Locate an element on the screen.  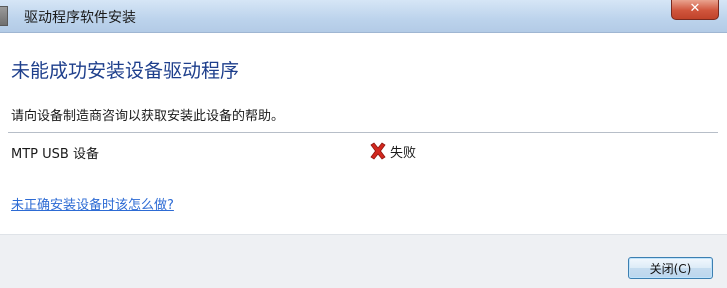
status-text: 失败 is located at coordinates (403, 153).